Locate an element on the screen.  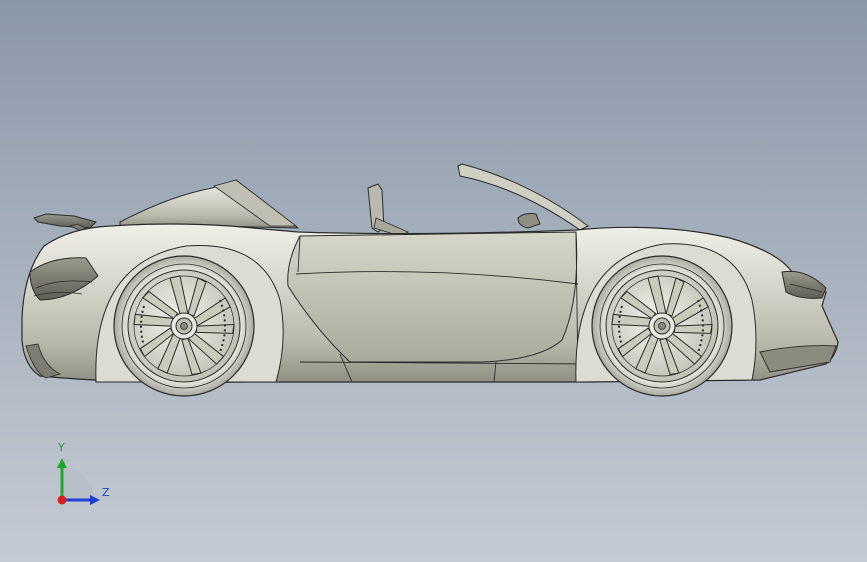
rear-wheel is located at coordinates (184, 326).